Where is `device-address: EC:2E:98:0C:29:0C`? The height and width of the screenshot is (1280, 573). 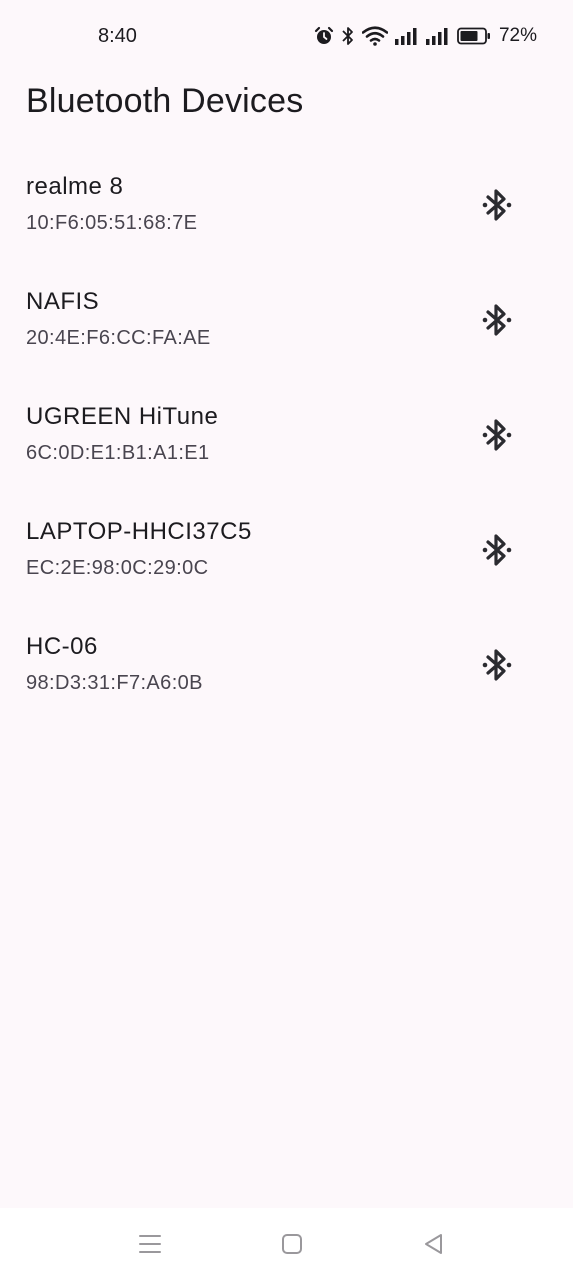 device-address: EC:2E:98:0C:29:0C is located at coordinates (117, 568).